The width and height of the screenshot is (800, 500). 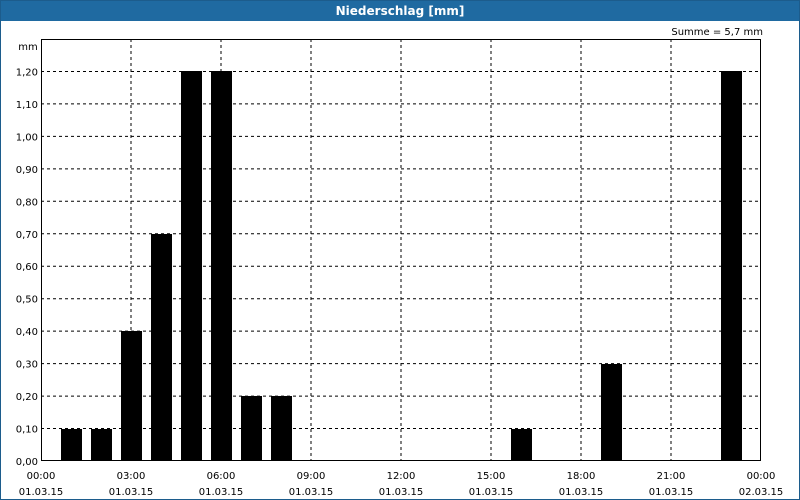 I want to click on x-tick-date: 02.03.15, so click(x=761, y=492).